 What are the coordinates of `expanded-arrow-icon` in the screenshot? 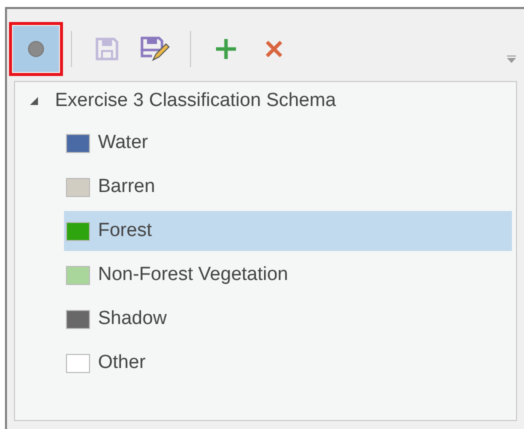 It's located at (34, 101).